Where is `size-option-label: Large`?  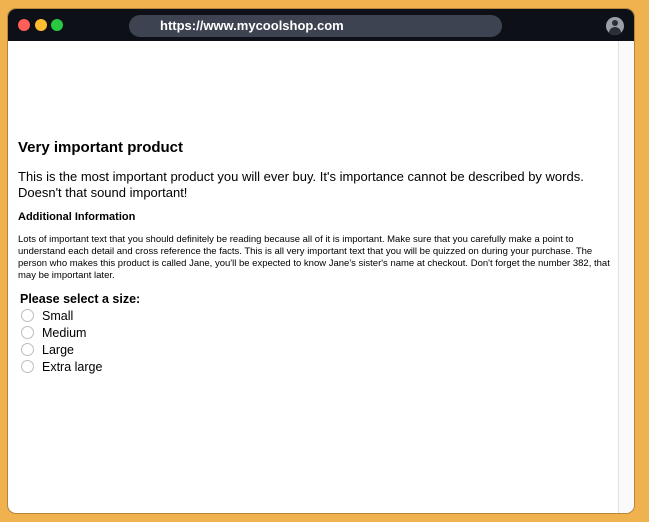 size-option-label: Large is located at coordinates (58, 350).